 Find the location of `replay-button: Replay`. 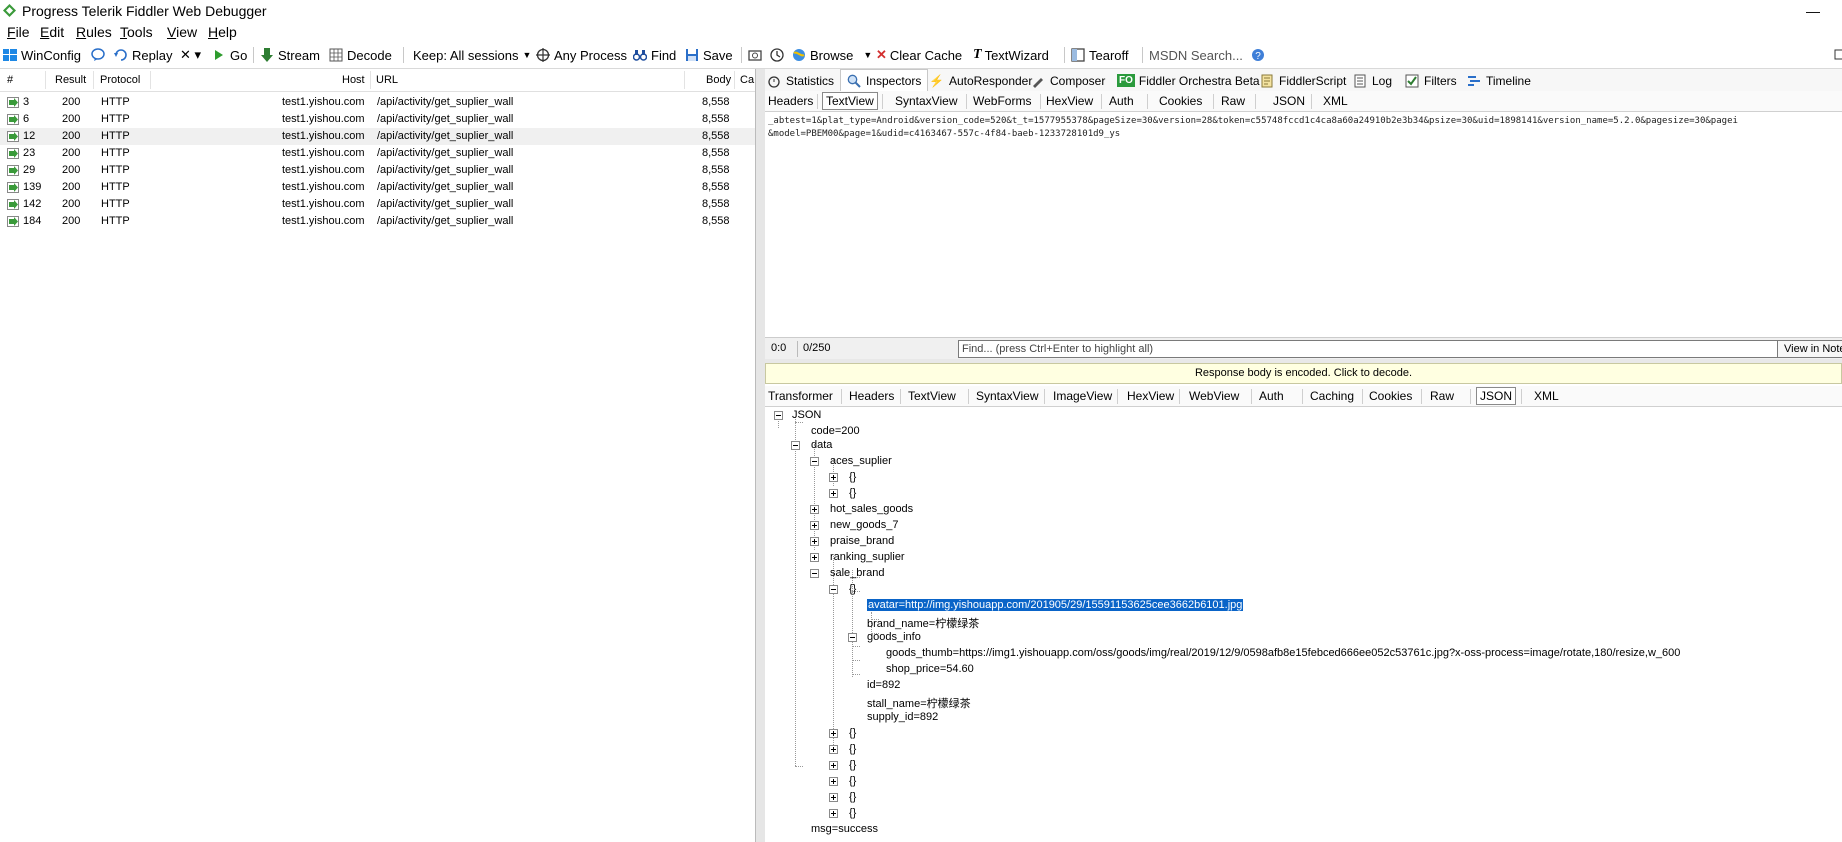

replay-button: Replay is located at coordinates (143, 55).